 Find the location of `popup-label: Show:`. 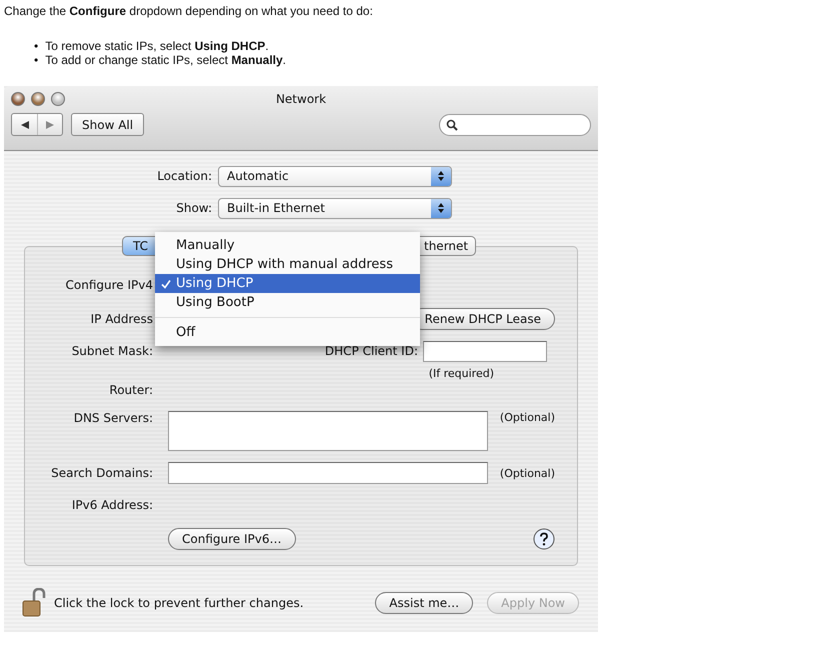

popup-label: Show: is located at coordinates (193, 208).